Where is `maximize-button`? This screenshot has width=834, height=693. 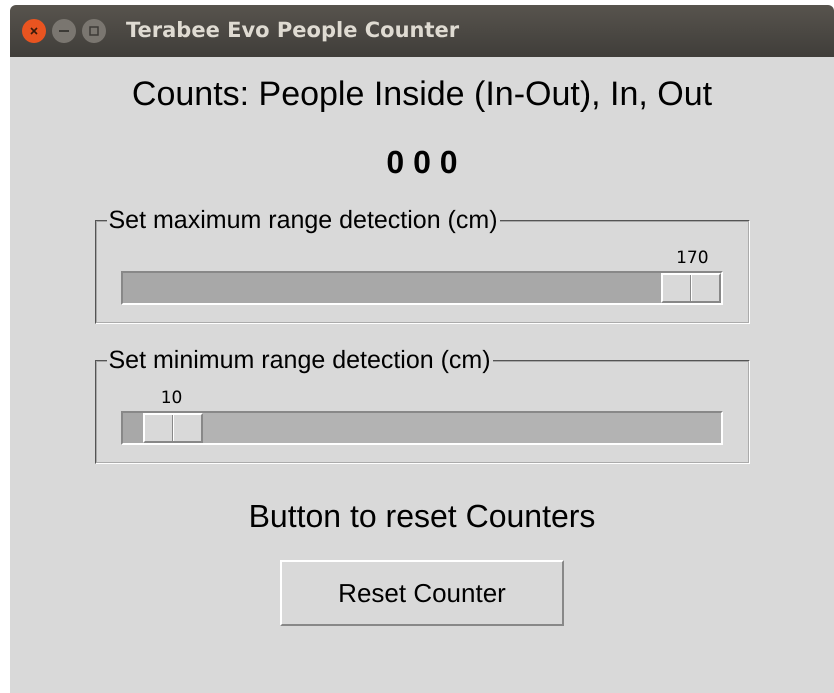 maximize-button is located at coordinates (94, 31).